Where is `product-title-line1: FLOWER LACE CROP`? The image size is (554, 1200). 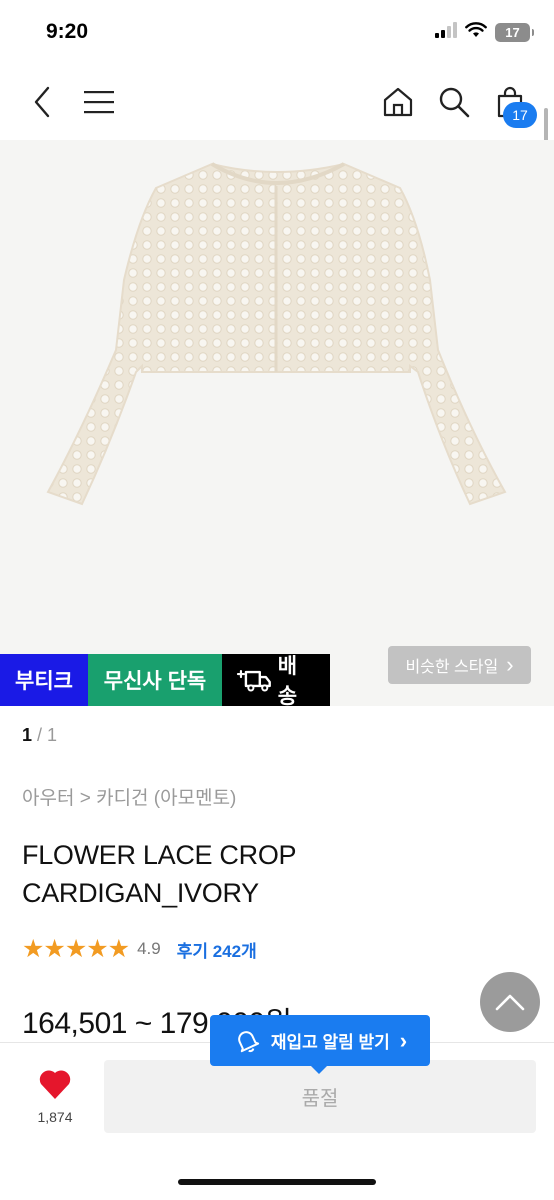
product-title-line1: FLOWER LACE CROP is located at coordinates (159, 855).